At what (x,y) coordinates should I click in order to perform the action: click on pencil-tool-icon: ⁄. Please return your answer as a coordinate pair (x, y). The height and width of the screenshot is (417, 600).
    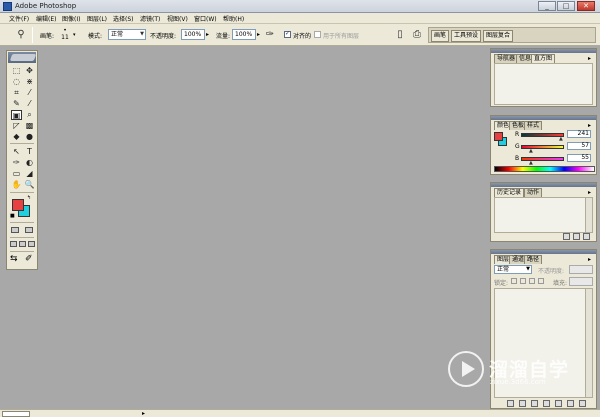
    Looking at the image, I should click on (29, 104).